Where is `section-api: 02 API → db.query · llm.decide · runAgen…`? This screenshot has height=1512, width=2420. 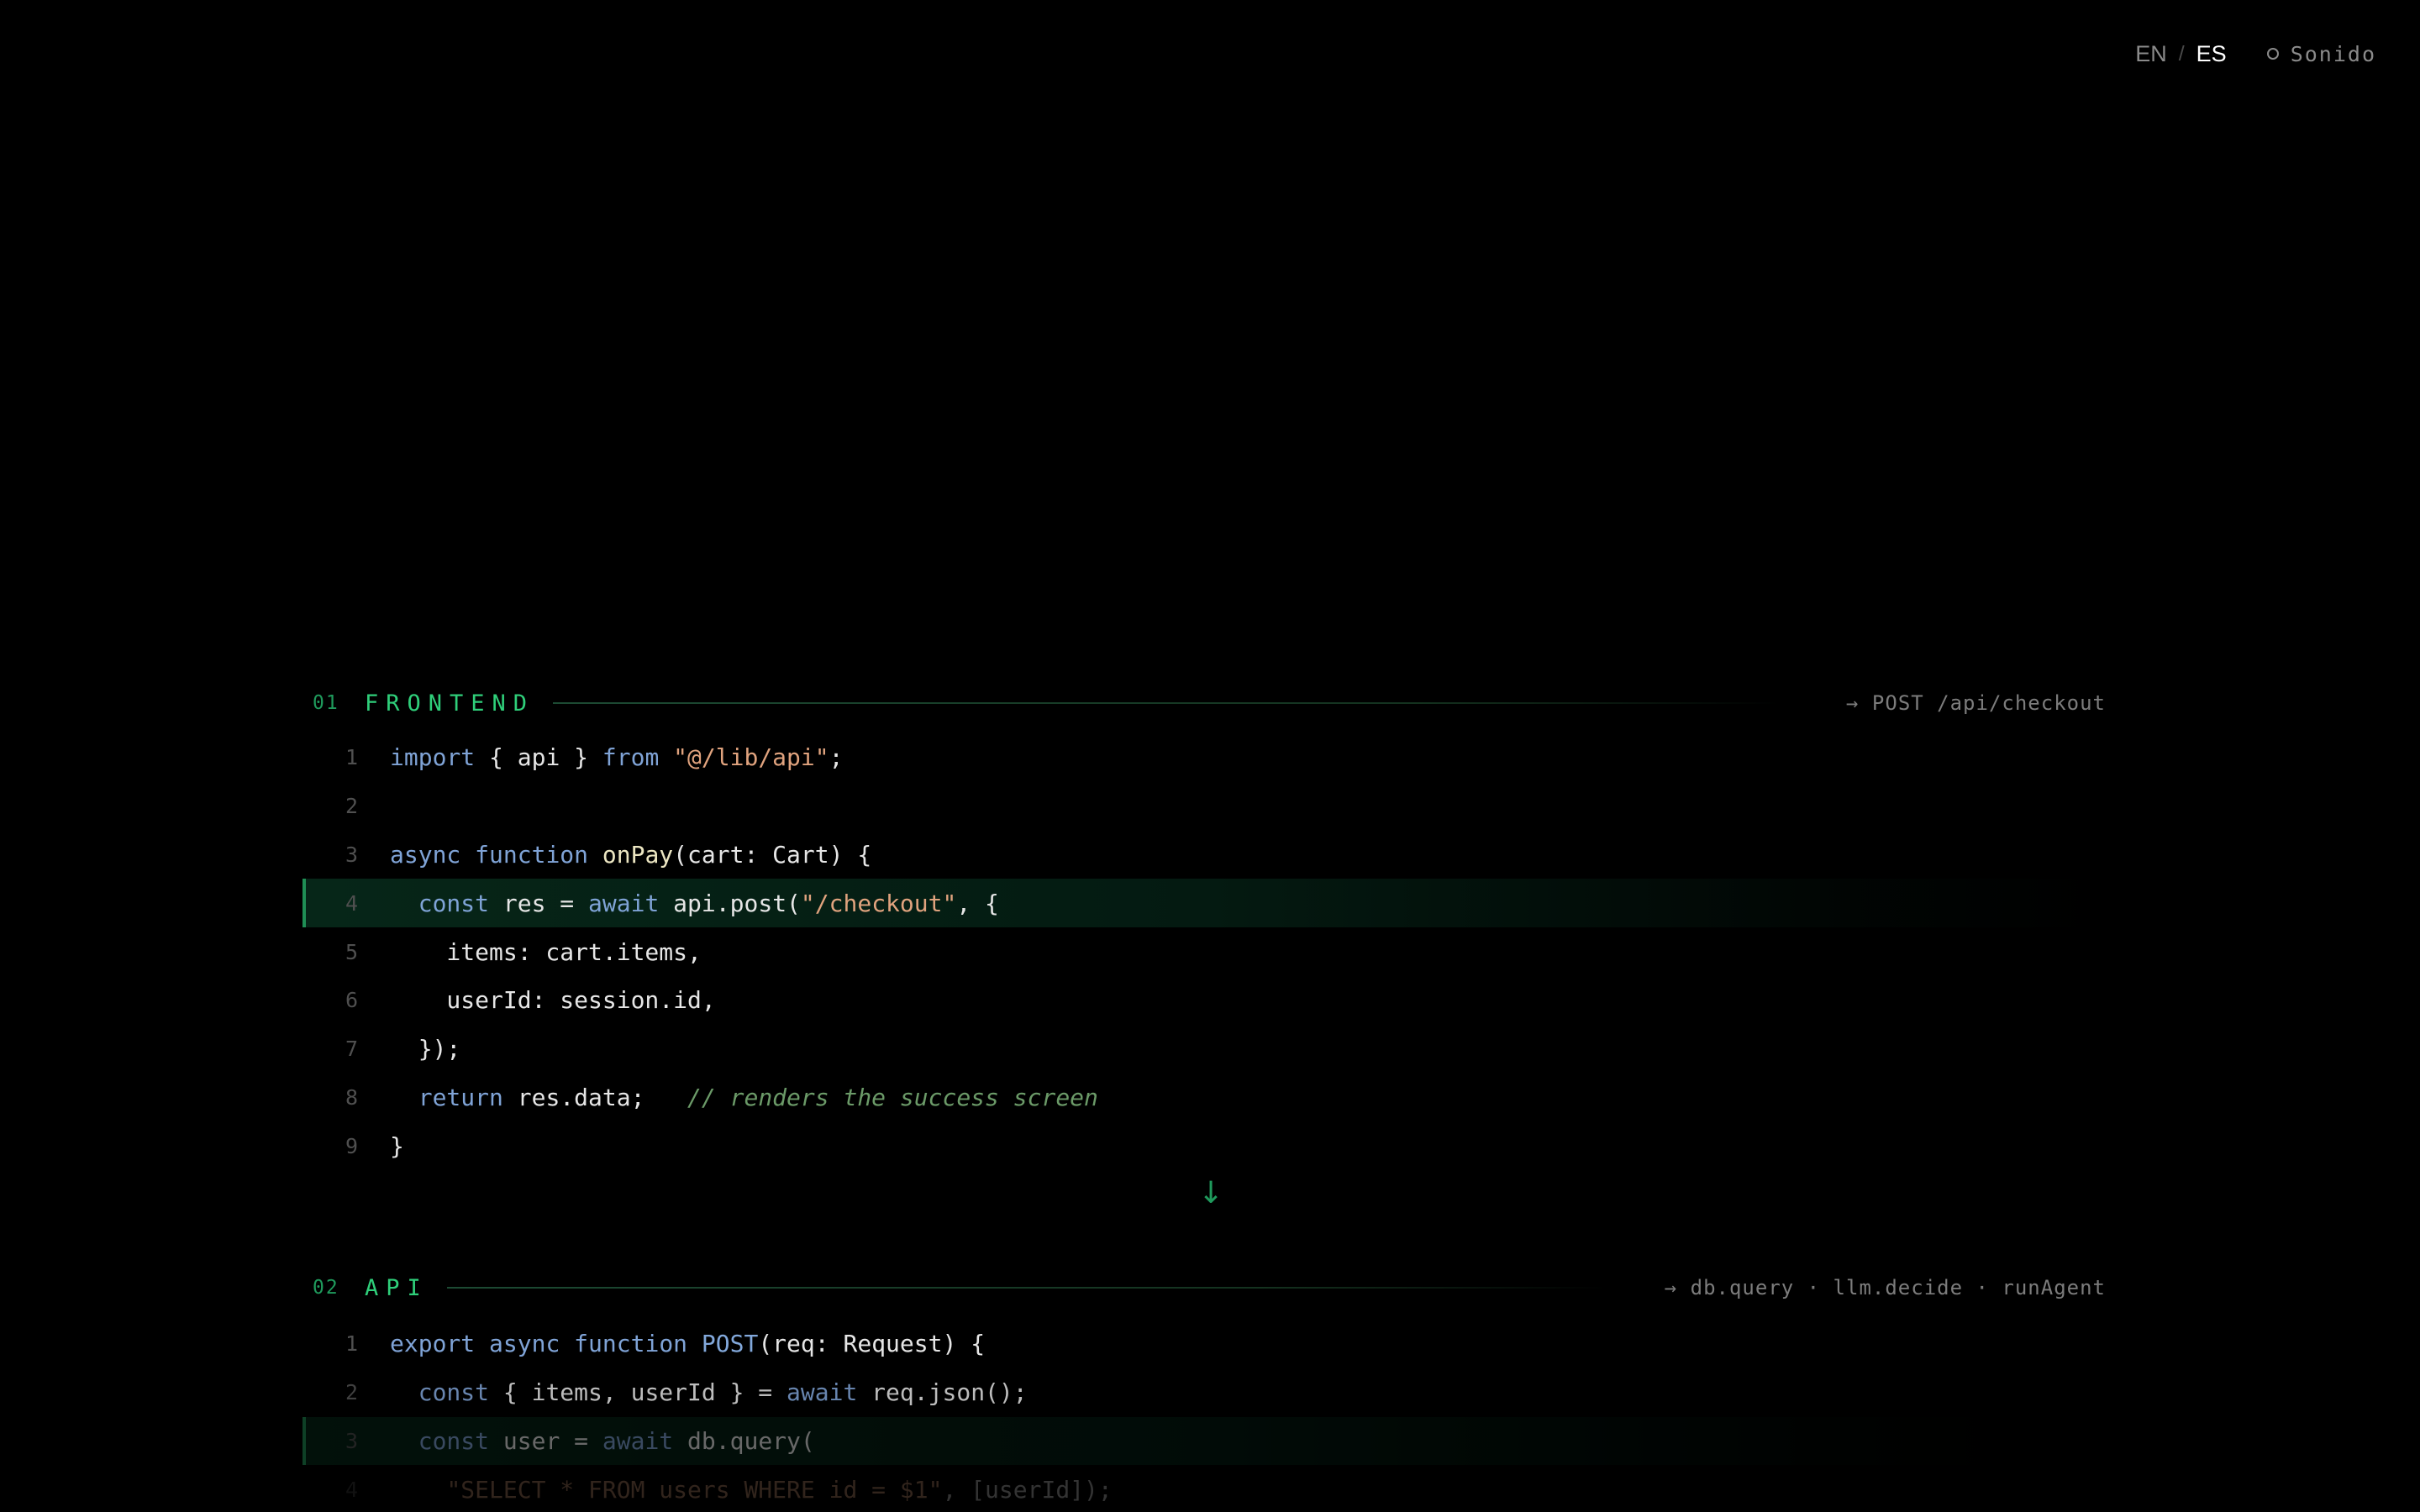
section-api: 02 API → db.query · llm.decide · runAgen… is located at coordinates (1204, 1392).